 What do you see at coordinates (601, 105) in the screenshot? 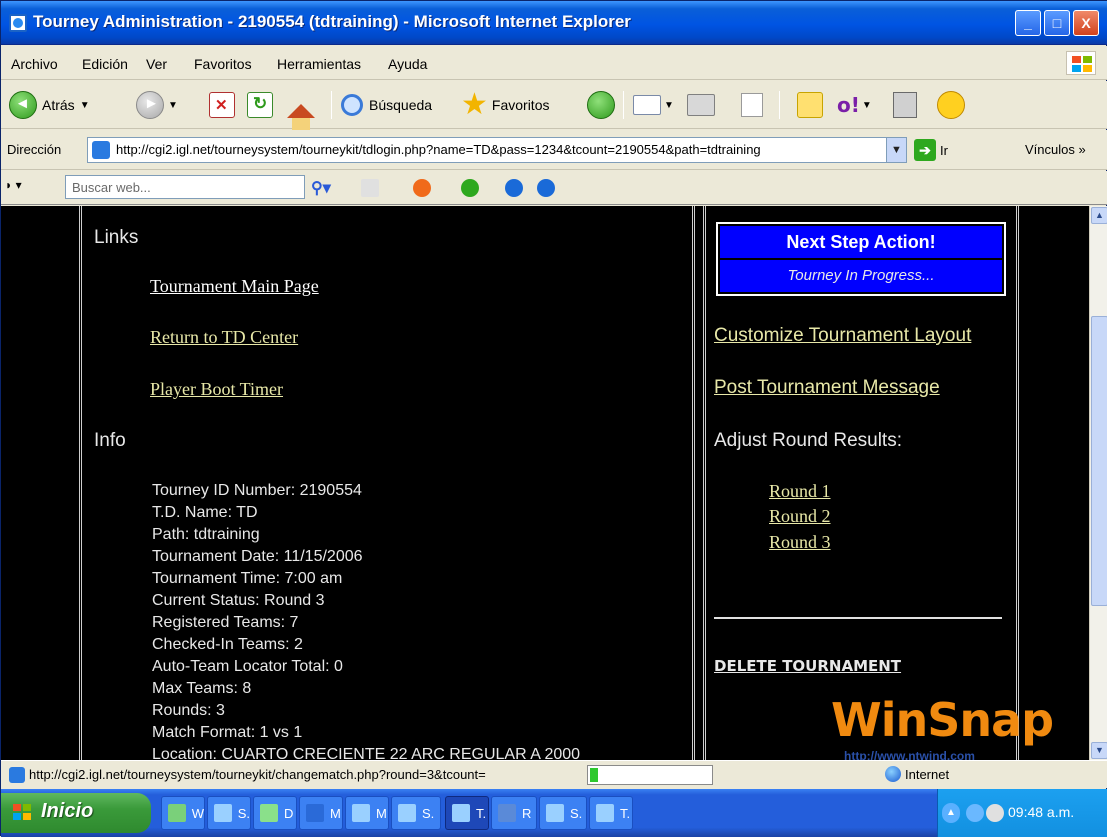
I see `history-button` at bounding box center [601, 105].